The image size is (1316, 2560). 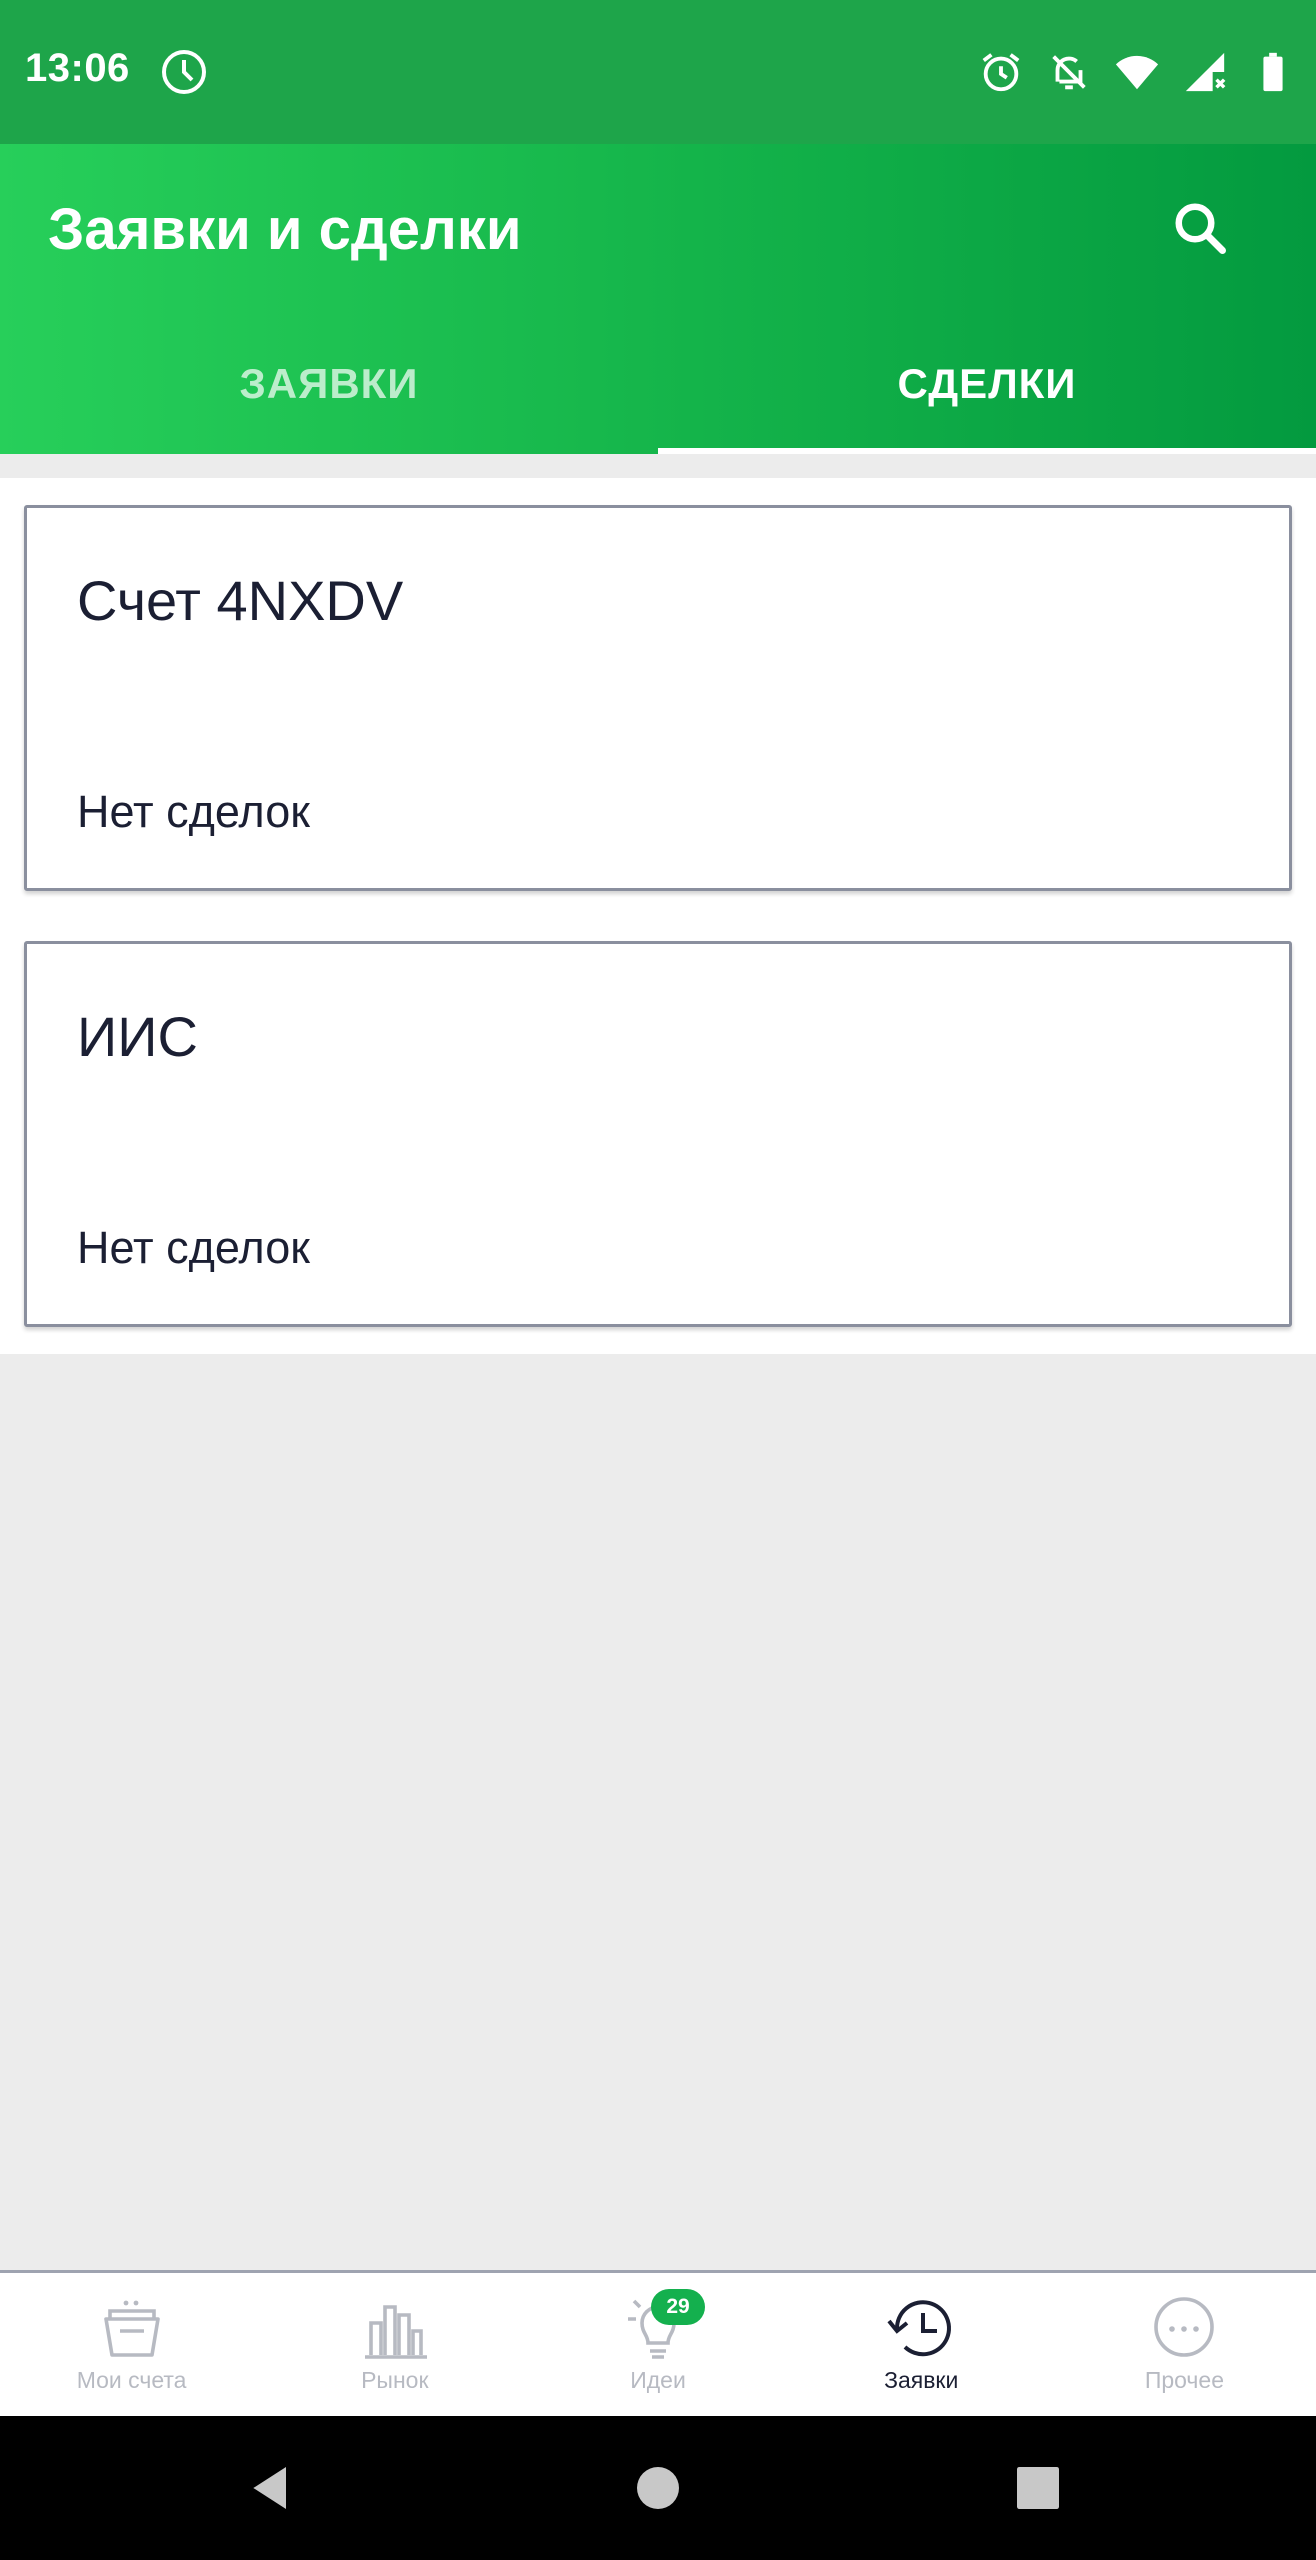 What do you see at coordinates (395, 2332) in the screenshot?
I see `market-chart-icon` at bounding box center [395, 2332].